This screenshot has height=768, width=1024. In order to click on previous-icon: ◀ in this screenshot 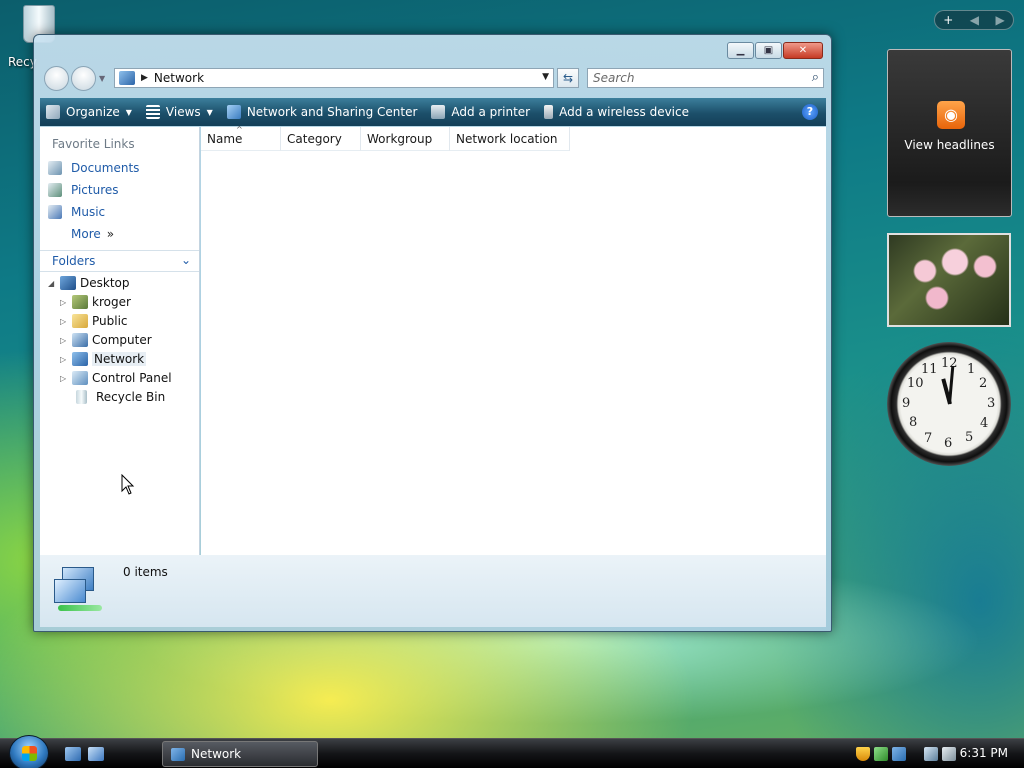, I will do `click(974, 20)`.